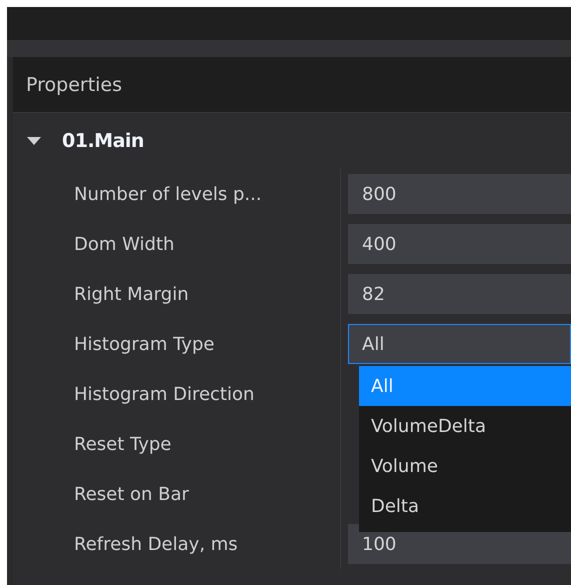  I want to click on property-label: Reset Type, so click(122, 444).